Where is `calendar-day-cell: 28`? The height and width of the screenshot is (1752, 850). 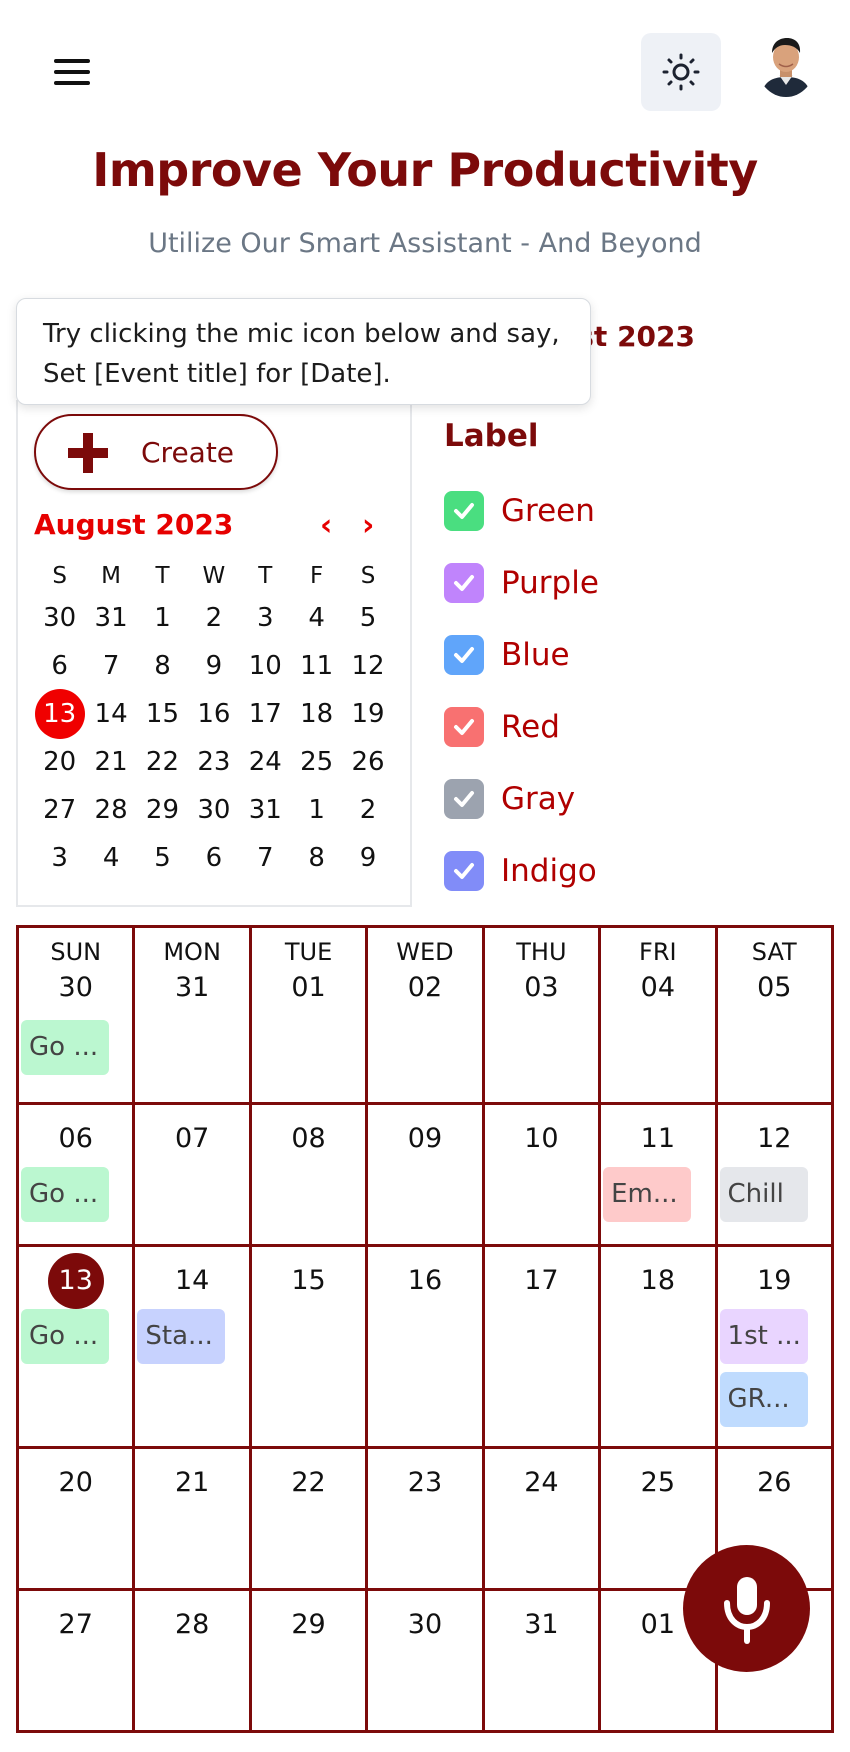 calendar-day-cell: 28 is located at coordinates (193, 1660).